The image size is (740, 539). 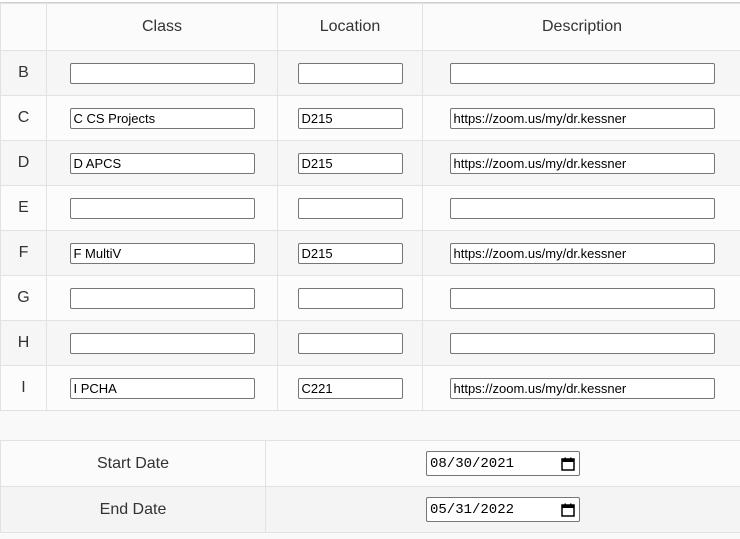 I want to click on period-label: B, so click(x=23, y=73).